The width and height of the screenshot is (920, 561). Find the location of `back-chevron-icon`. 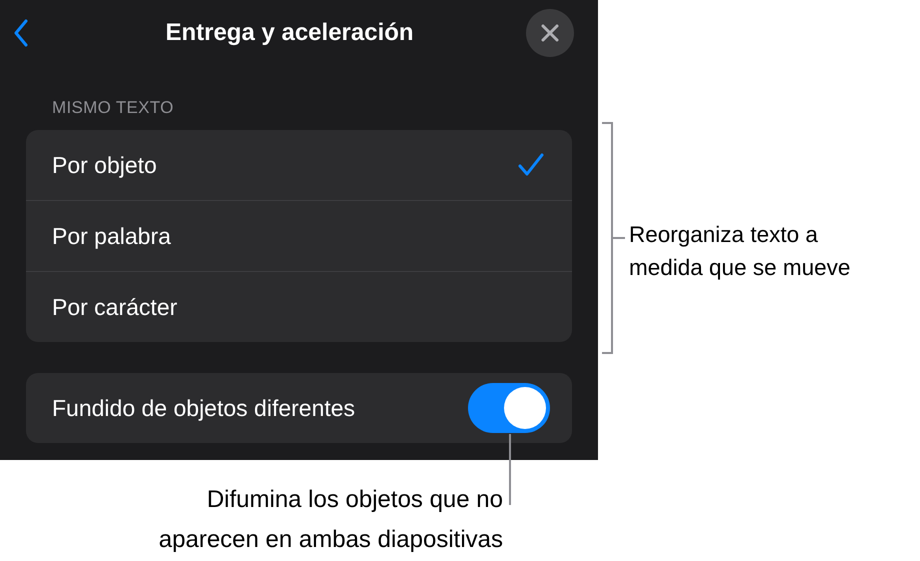

back-chevron-icon is located at coordinates (21, 33).